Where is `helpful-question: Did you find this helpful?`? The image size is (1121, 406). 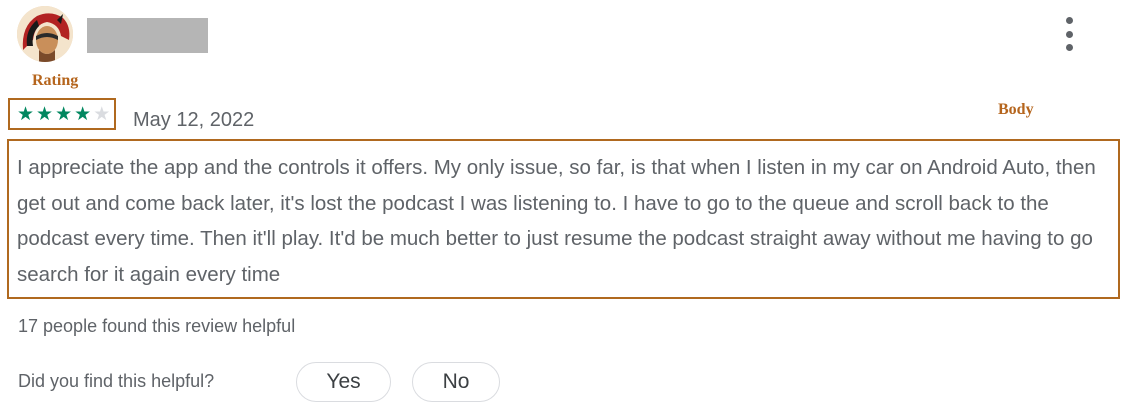
helpful-question: Did you find this helpful? is located at coordinates (116, 381).